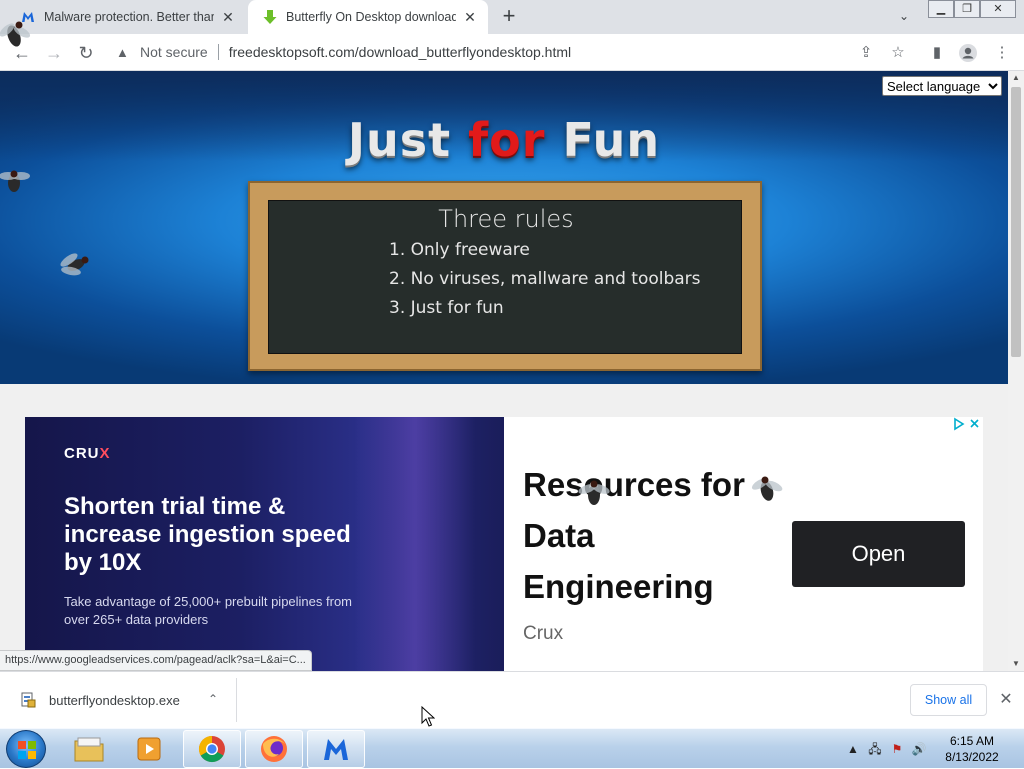  What do you see at coordinates (28, 700) in the screenshot?
I see `exe-file-icon` at bounding box center [28, 700].